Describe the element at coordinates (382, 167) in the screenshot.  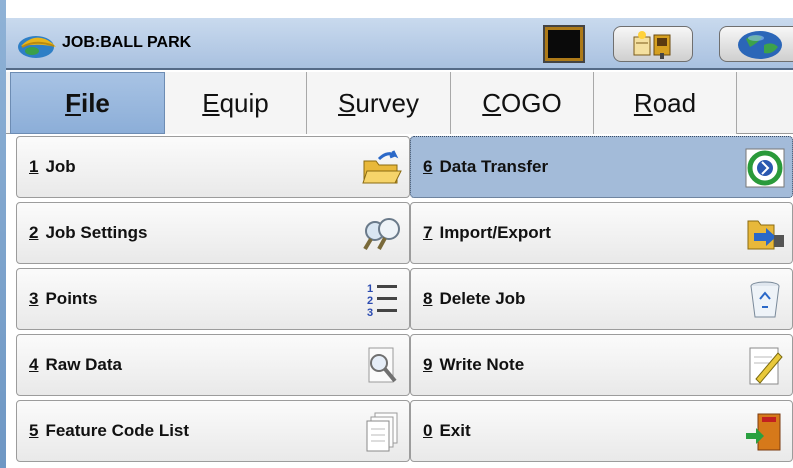
I see `open-folder-icon` at that location.